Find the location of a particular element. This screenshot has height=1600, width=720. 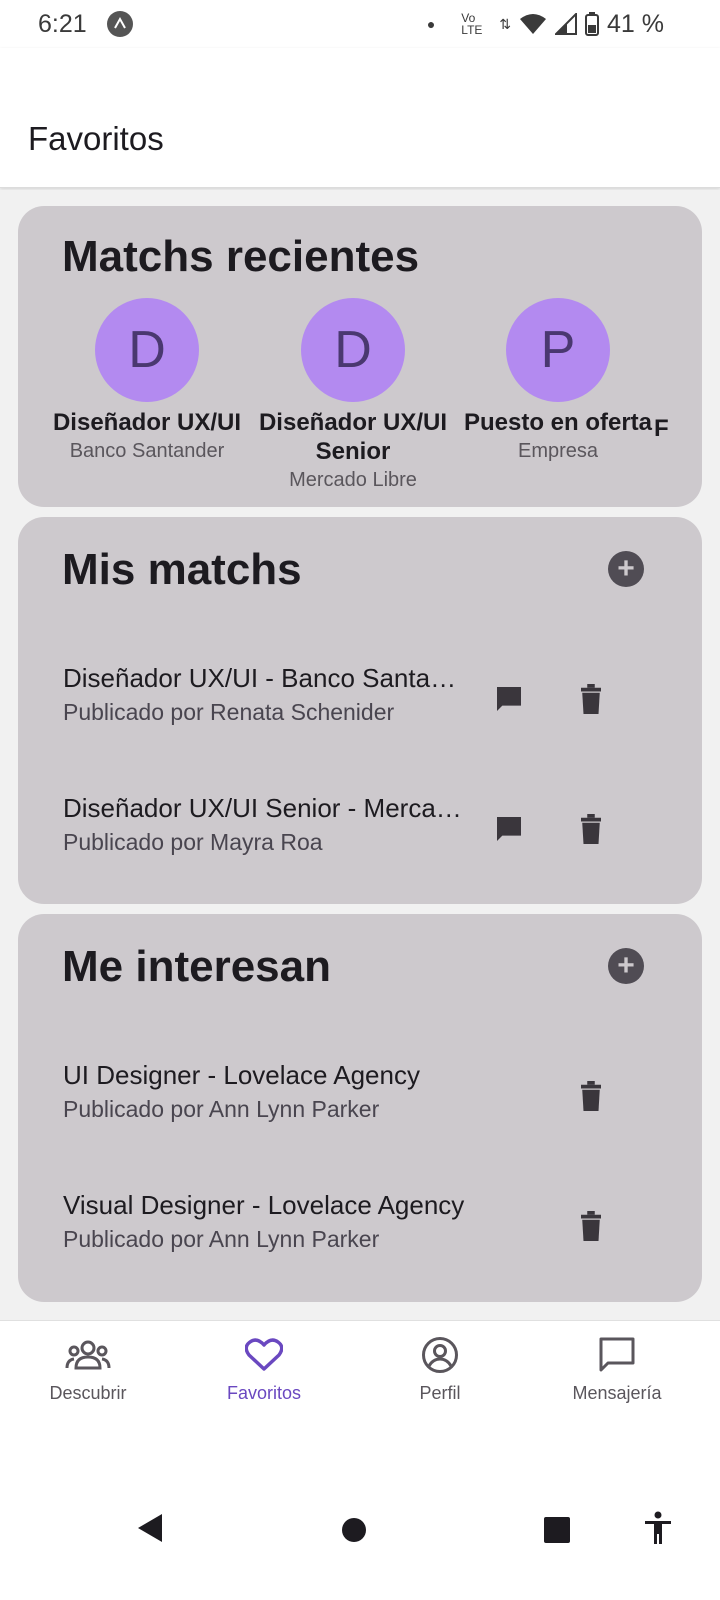

add-interest-button: + is located at coordinates (626, 966).